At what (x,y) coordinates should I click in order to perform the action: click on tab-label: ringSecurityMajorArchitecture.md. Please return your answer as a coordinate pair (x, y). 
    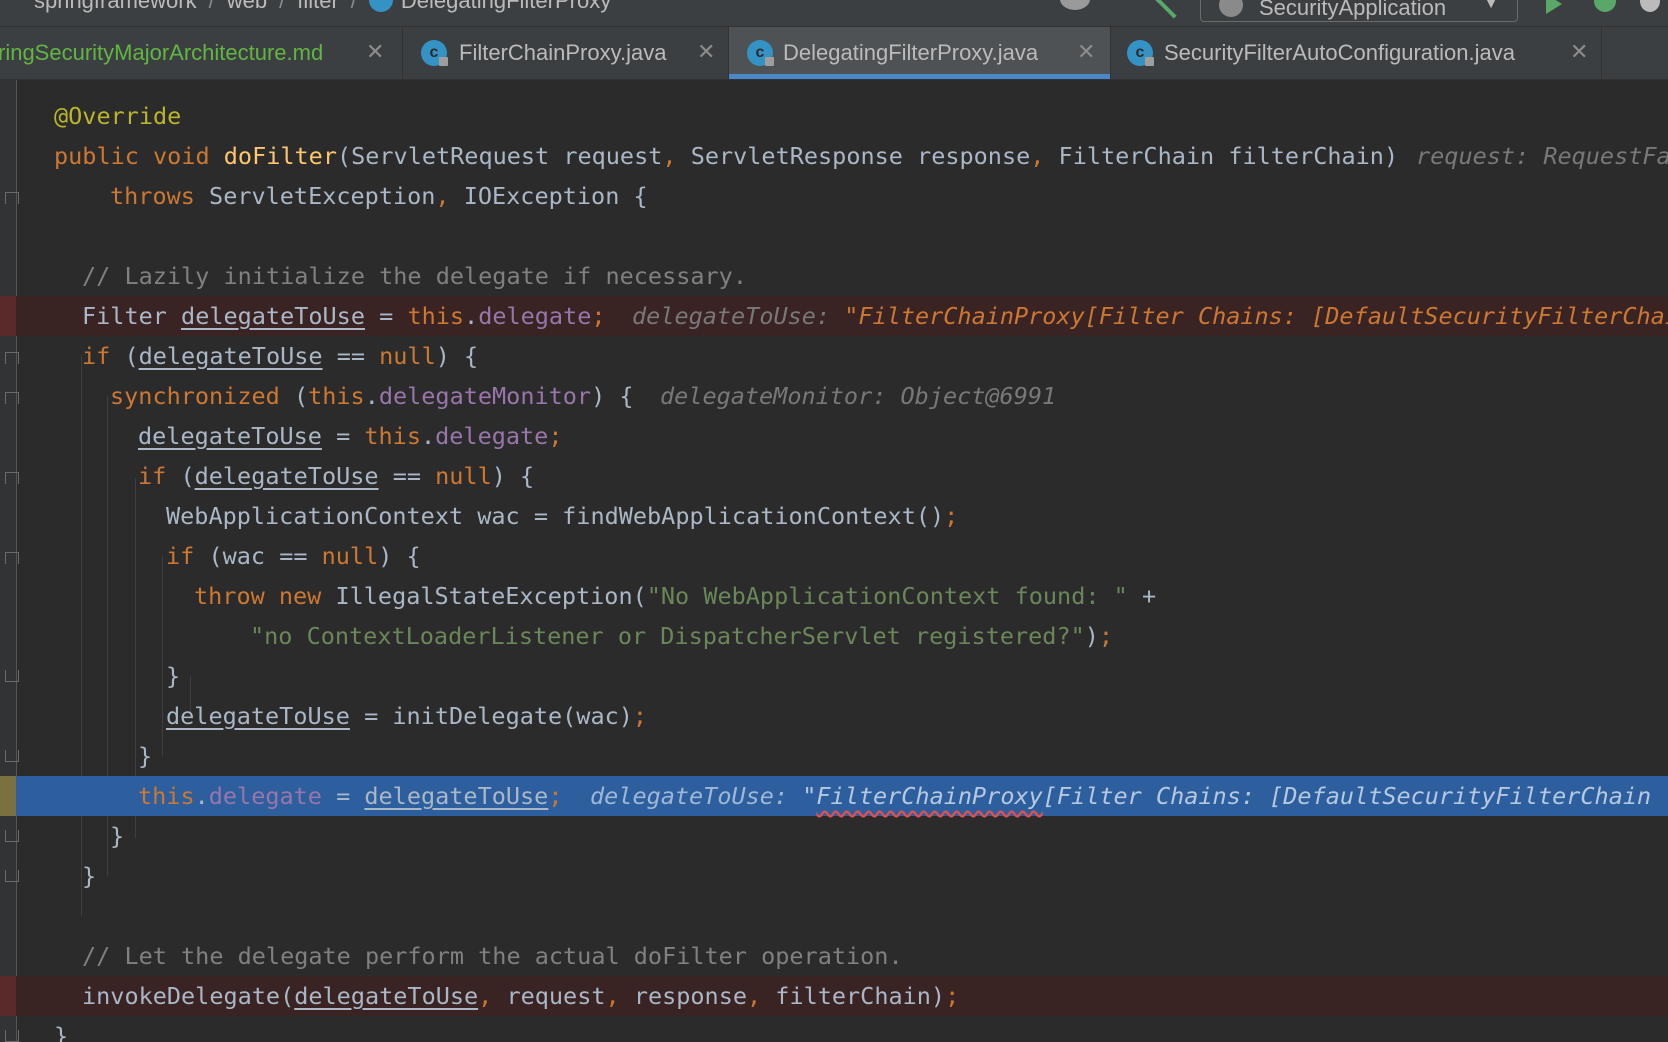
    Looking at the image, I should click on (162, 52).